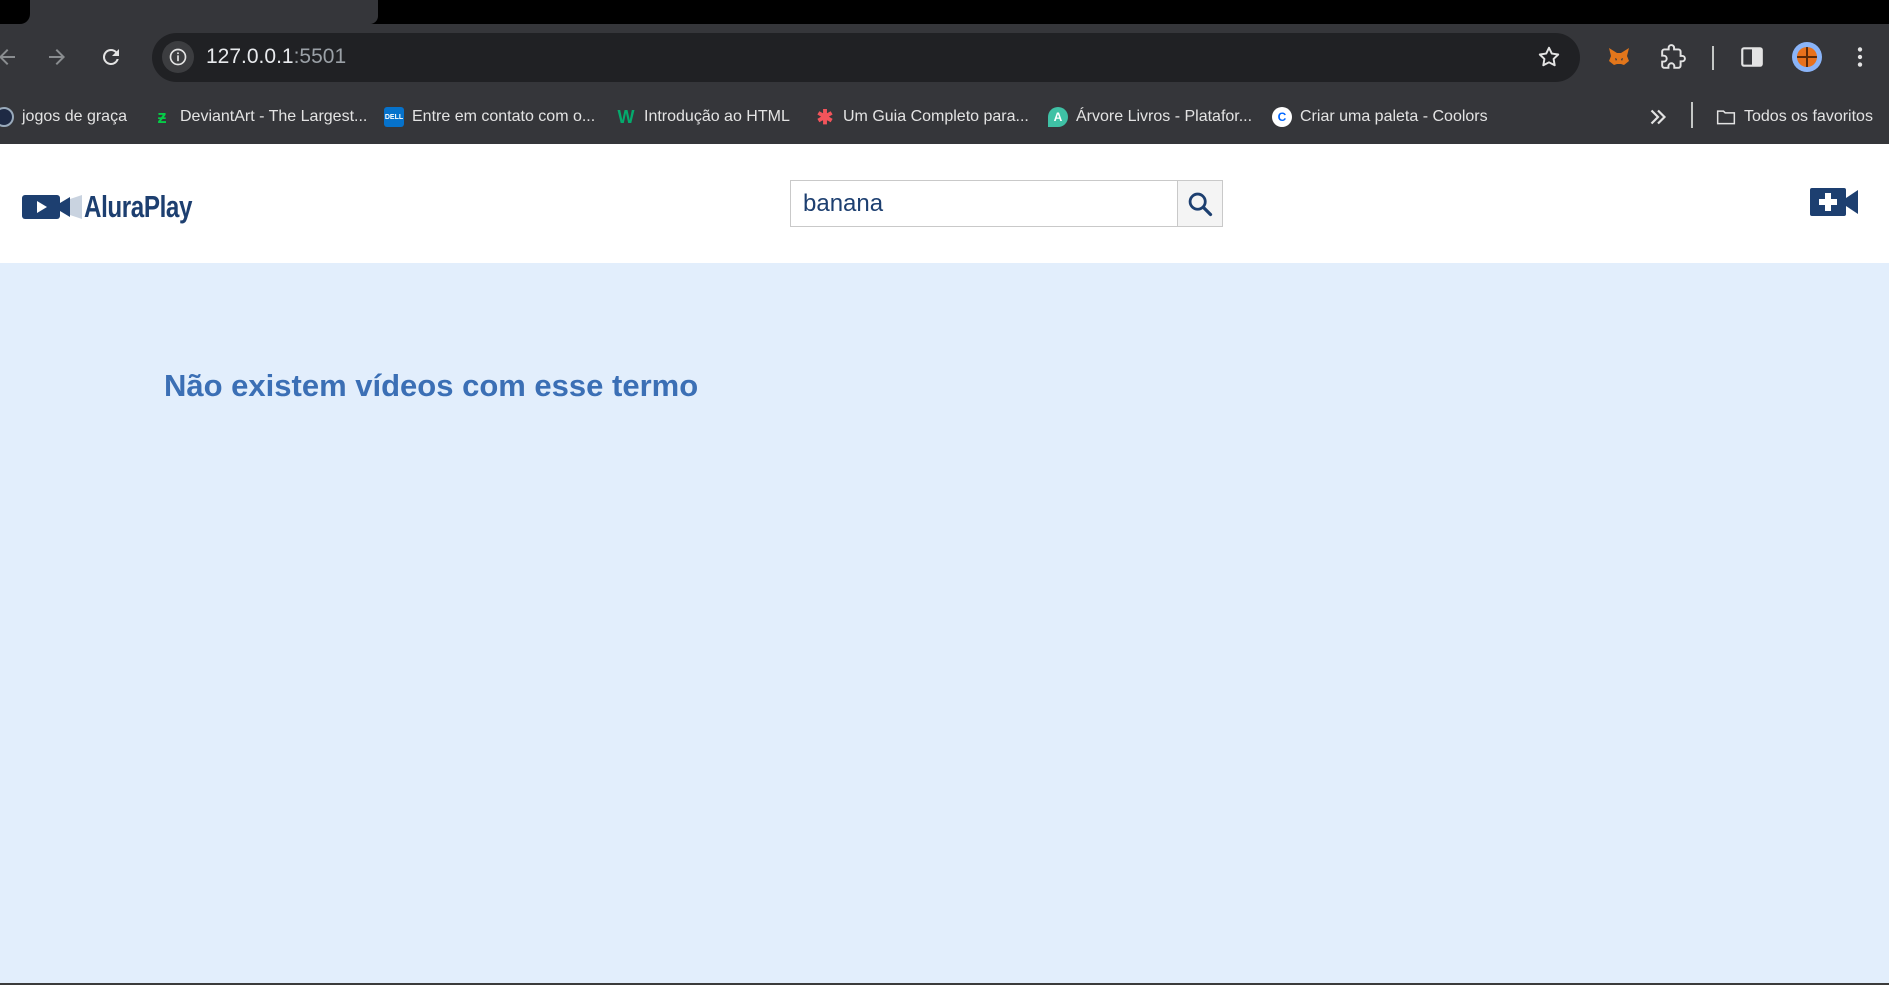 This screenshot has height=985, width=1889. I want to click on bookmark-label: Introdução ao HTML, so click(717, 116).